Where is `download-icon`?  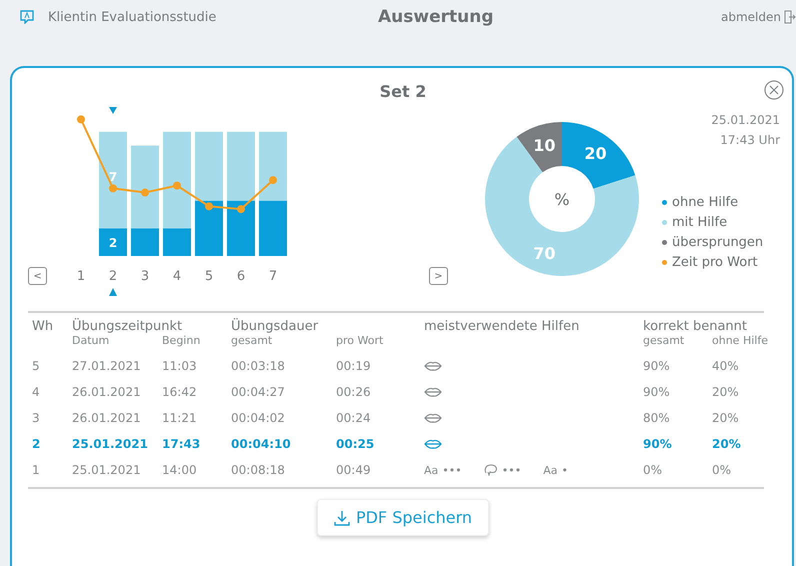
download-icon is located at coordinates (342, 518).